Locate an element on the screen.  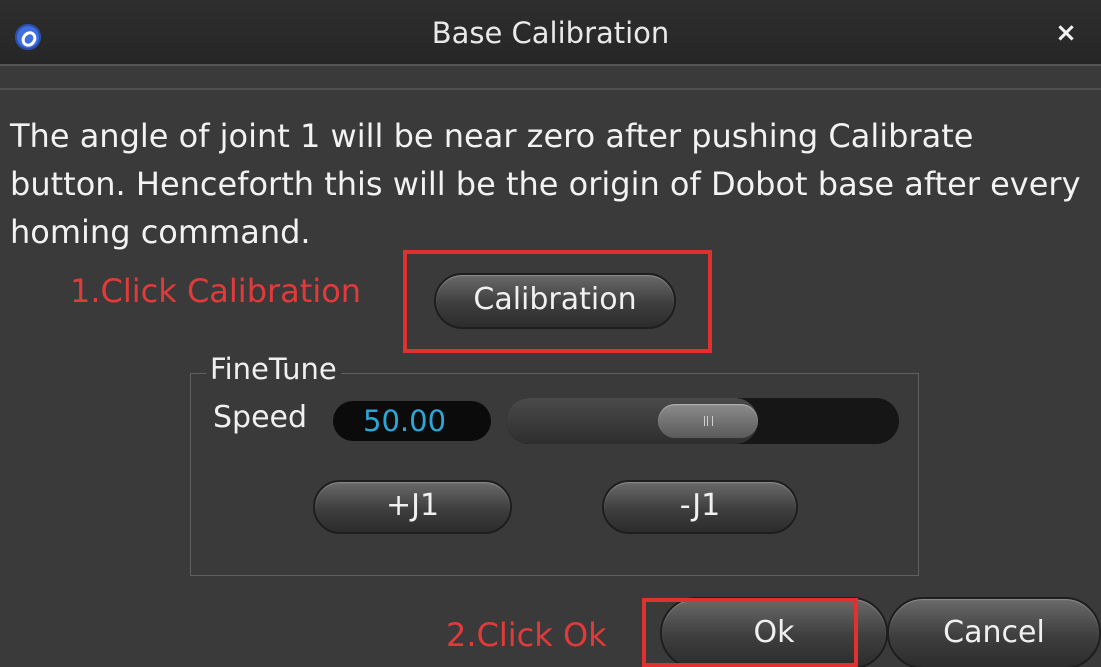
divider is located at coordinates (550, 89).